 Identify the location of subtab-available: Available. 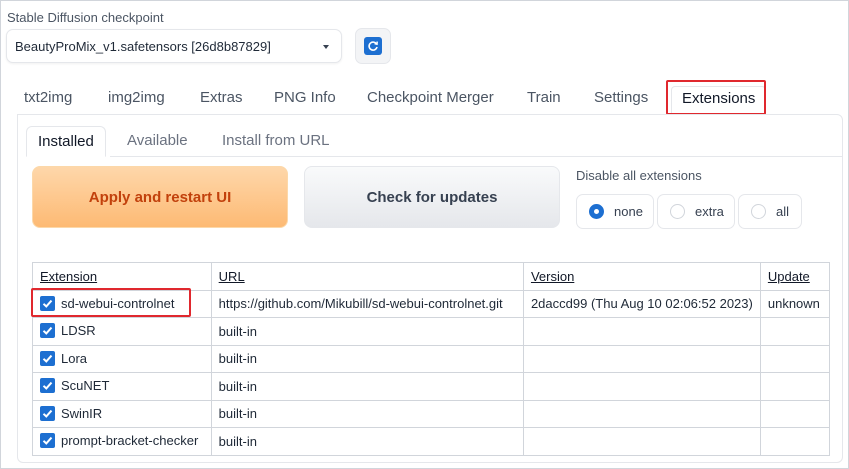
(157, 140).